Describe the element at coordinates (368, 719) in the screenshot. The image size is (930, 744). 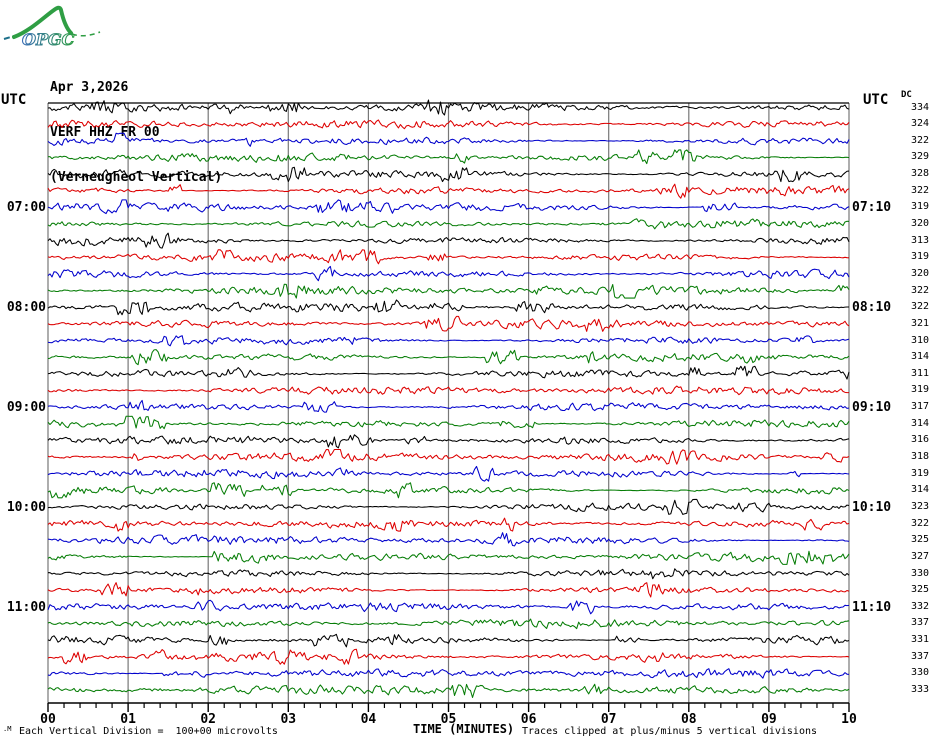
I see `x-tick-label: 04` at that location.